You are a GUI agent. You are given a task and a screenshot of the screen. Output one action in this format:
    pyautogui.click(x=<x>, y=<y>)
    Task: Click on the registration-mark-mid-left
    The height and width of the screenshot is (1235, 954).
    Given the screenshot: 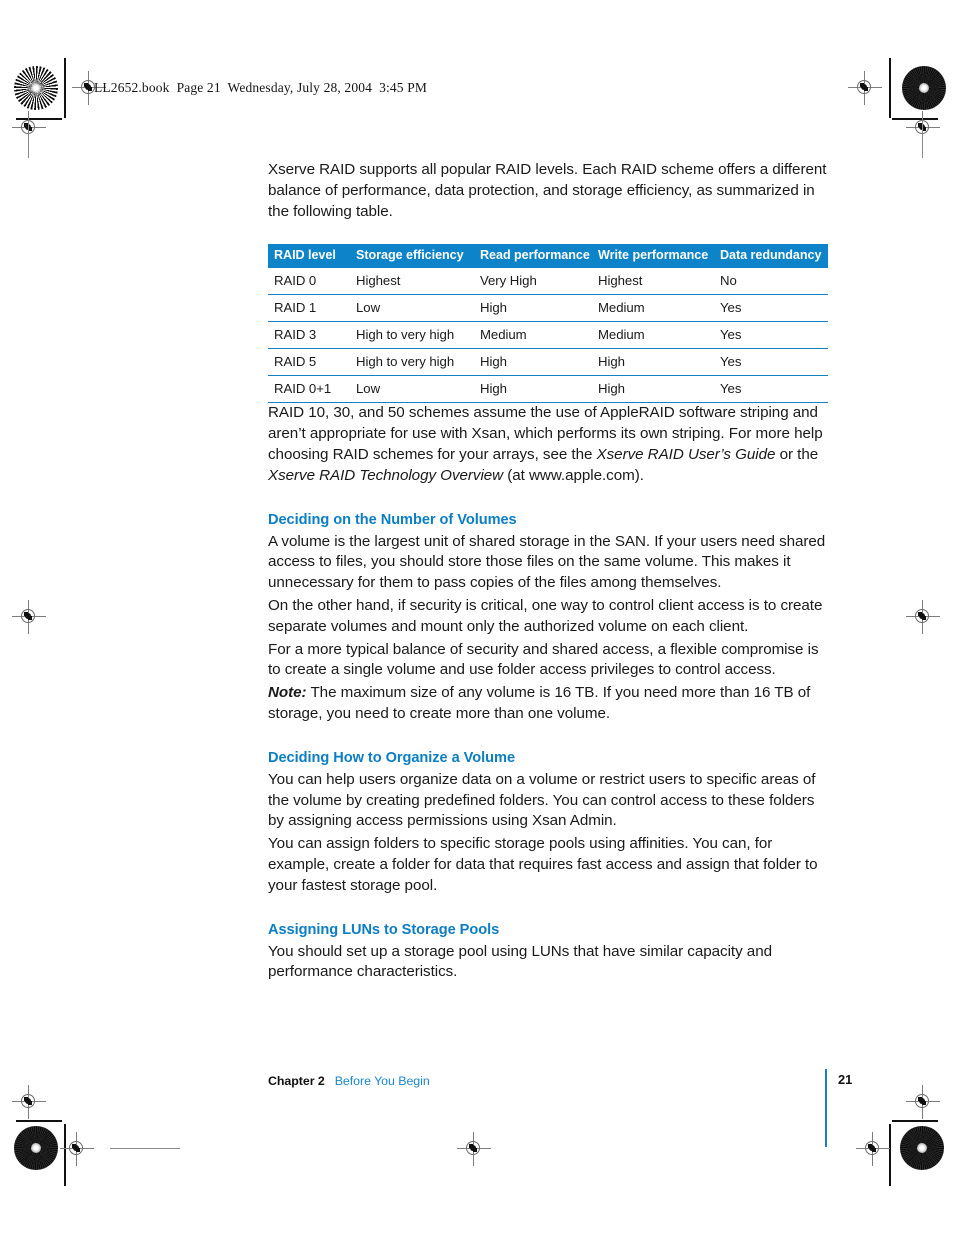 What is the action you would take?
    pyautogui.click(x=29, y=617)
    